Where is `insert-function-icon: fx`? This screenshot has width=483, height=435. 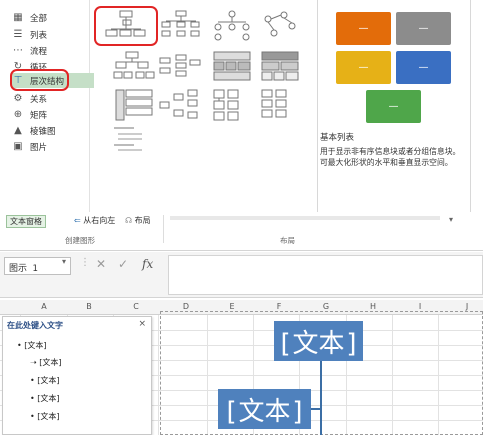
insert-function-icon: fx is located at coordinates (147, 264).